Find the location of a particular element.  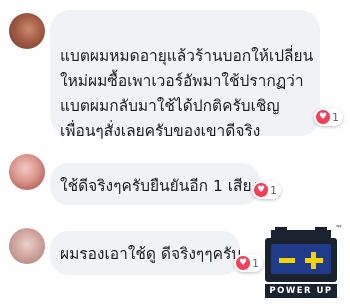

battery-icon is located at coordinates (301, 260).